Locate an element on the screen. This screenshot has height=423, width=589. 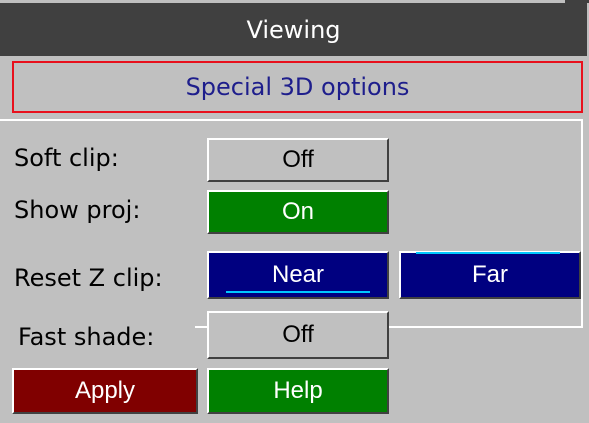
far-selected-indicator is located at coordinates (488, 253).